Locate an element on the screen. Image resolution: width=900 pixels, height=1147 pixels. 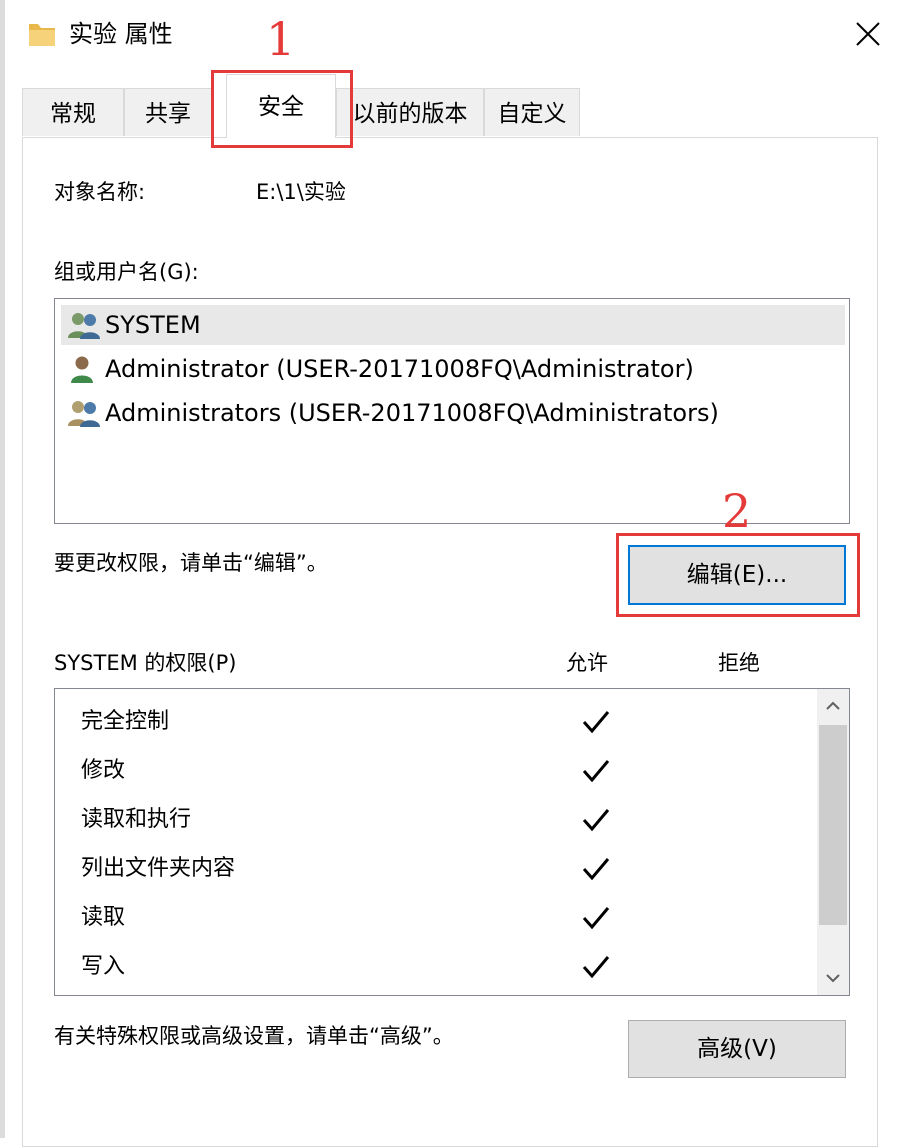
title-bar: 实验 属性 is located at coordinates (452, 34).